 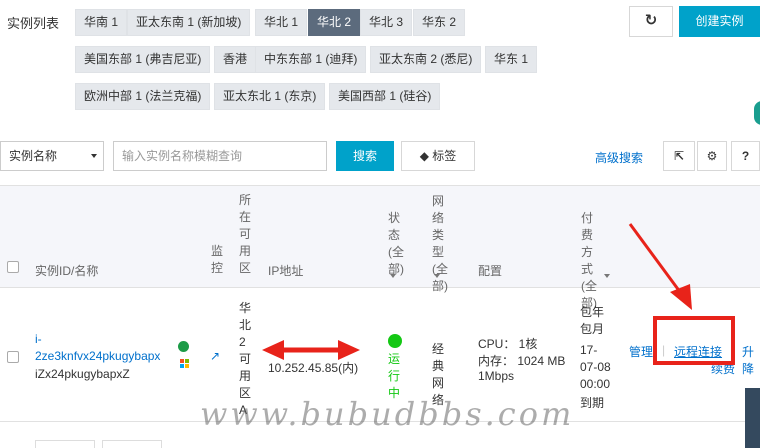 What do you see at coordinates (387, 414) in the screenshot?
I see `watermark: www.bubudbbs.com` at bounding box center [387, 414].